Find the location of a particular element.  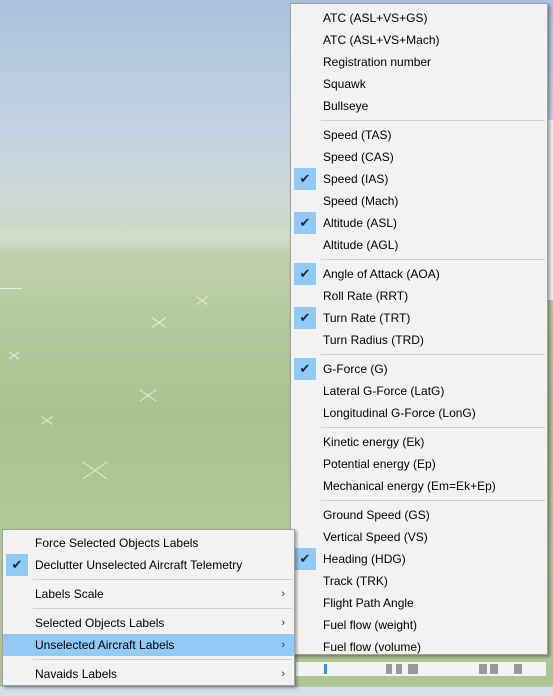

menu-item-navaids-labels: Navaids Labels › is located at coordinates (148, 674).